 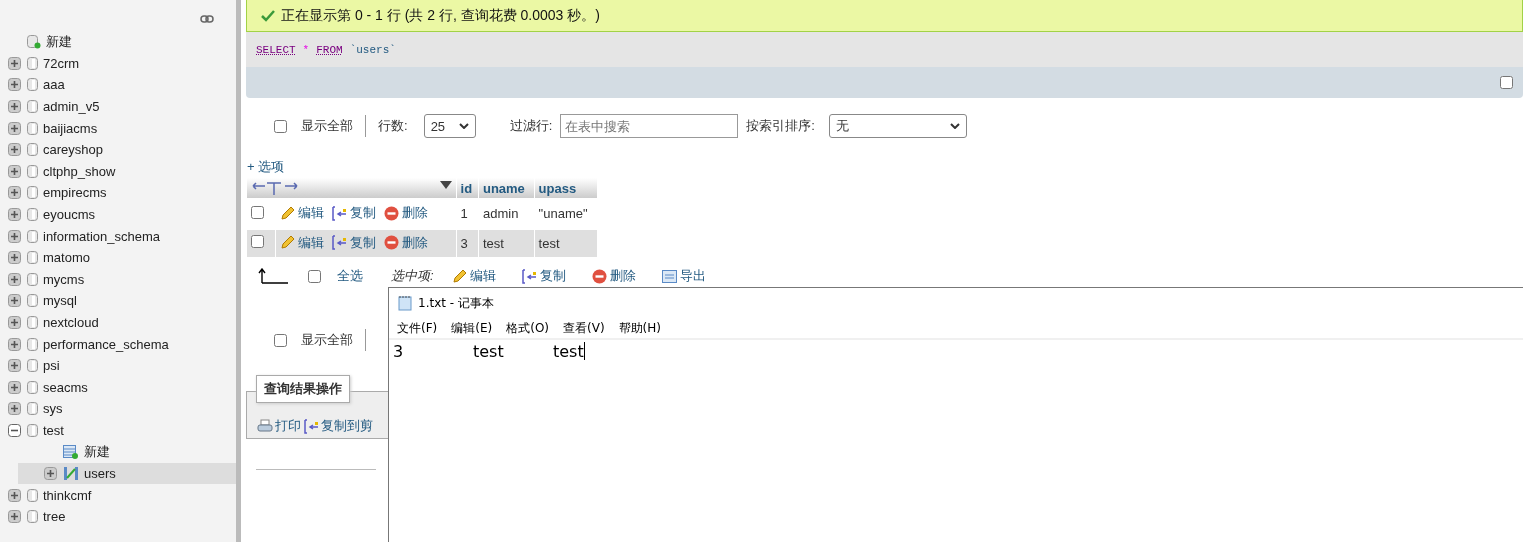 I want to click on select-all-label: 全选, so click(x=350, y=276).